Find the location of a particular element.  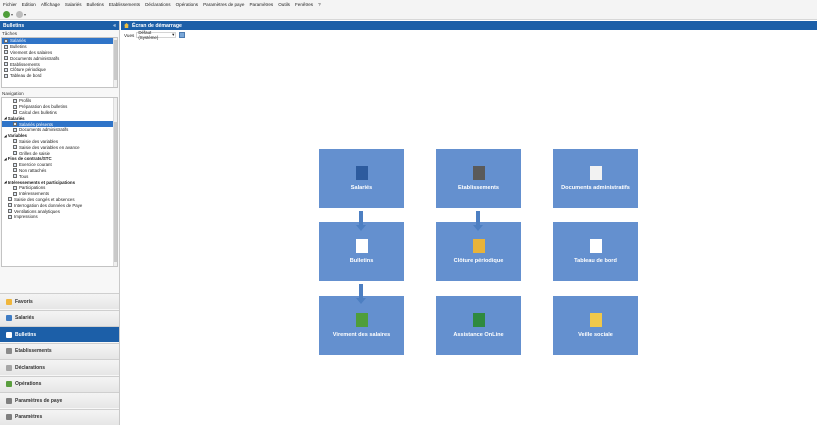

accordion-op-rations: Opérations is located at coordinates (59, 383).